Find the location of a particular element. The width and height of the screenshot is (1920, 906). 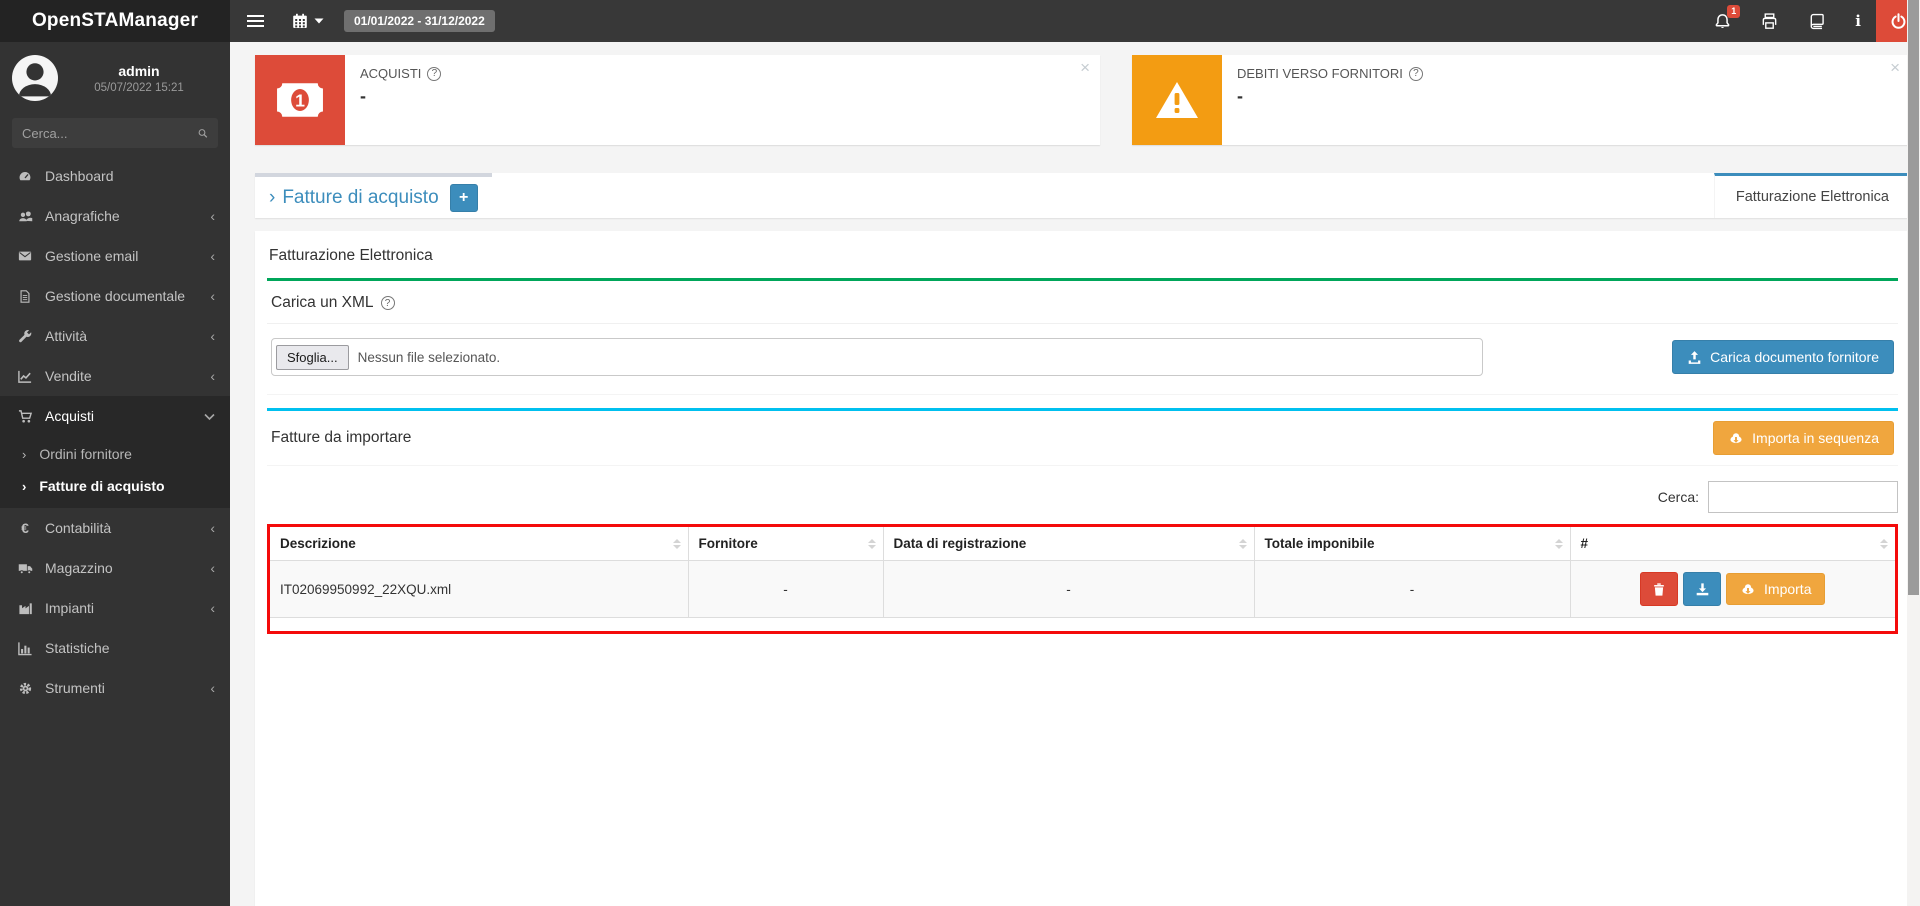

notifications-button: 1 is located at coordinates (1722, 21).